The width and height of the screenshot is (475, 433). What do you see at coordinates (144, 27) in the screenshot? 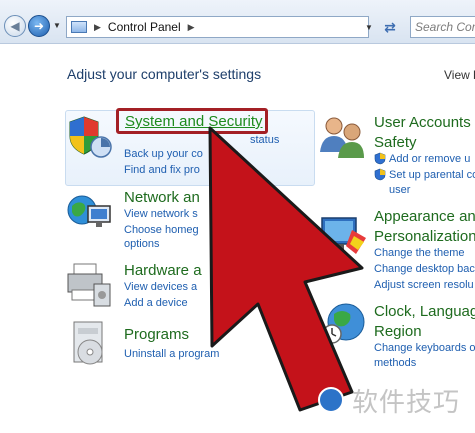
I see `breadcrumb-control-panel: Control Panel` at bounding box center [144, 27].